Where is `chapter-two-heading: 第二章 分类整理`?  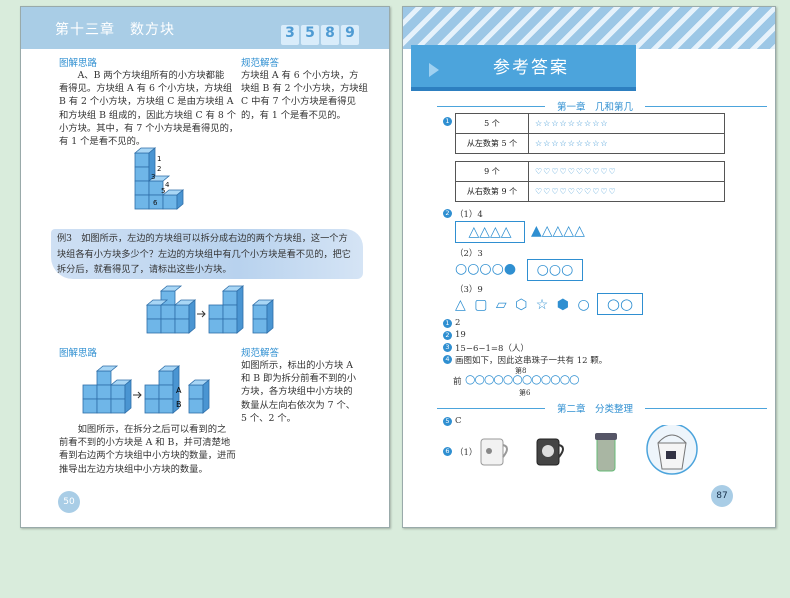 chapter-two-heading: 第二章 分类整理 is located at coordinates (602, 408).